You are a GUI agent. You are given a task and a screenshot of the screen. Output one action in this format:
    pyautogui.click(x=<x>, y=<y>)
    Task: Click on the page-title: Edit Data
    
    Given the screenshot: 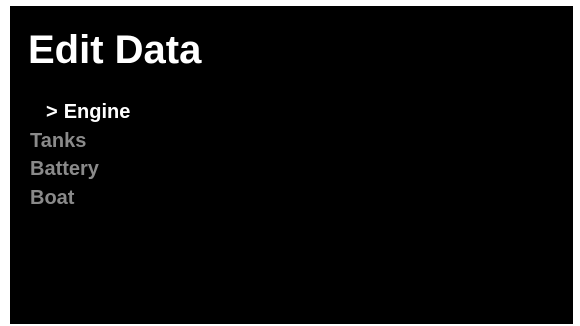 What is the action you would take?
    pyautogui.click(x=115, y=50)
    